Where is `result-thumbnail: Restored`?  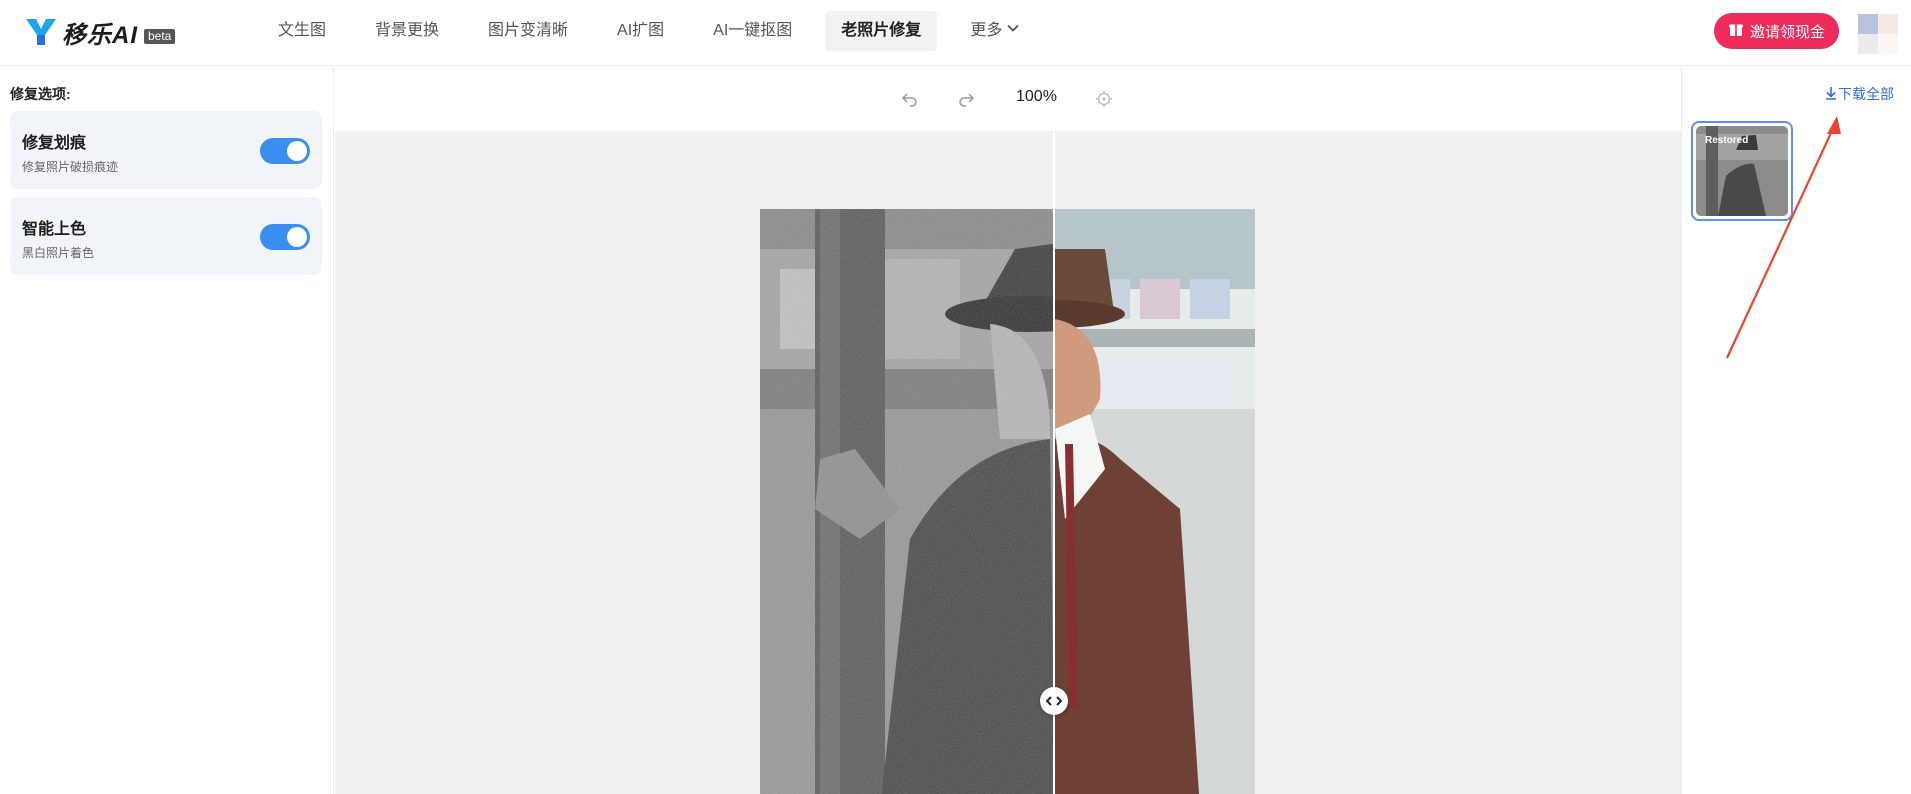 result-thumbnail: Restored is located at coordinates (1742, 171).